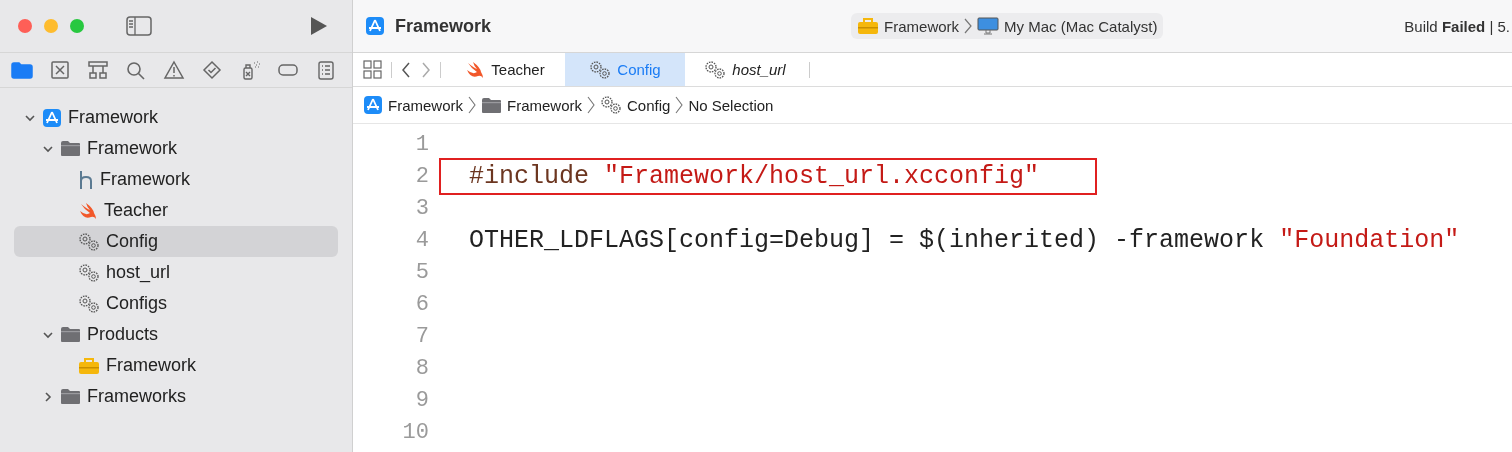 Image resolution: width=1512 pixels, height=452 pixels. I want to click on tree-item: Frameworks, so click(176, 396).